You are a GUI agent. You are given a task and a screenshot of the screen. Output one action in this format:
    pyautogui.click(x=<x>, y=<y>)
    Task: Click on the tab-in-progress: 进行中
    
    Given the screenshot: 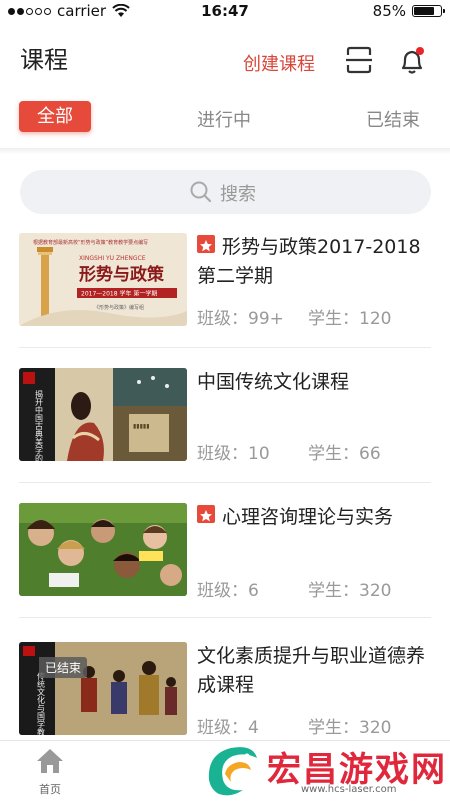 What is the action you would take?
    pyautogui.click(x=224, y=119)
    